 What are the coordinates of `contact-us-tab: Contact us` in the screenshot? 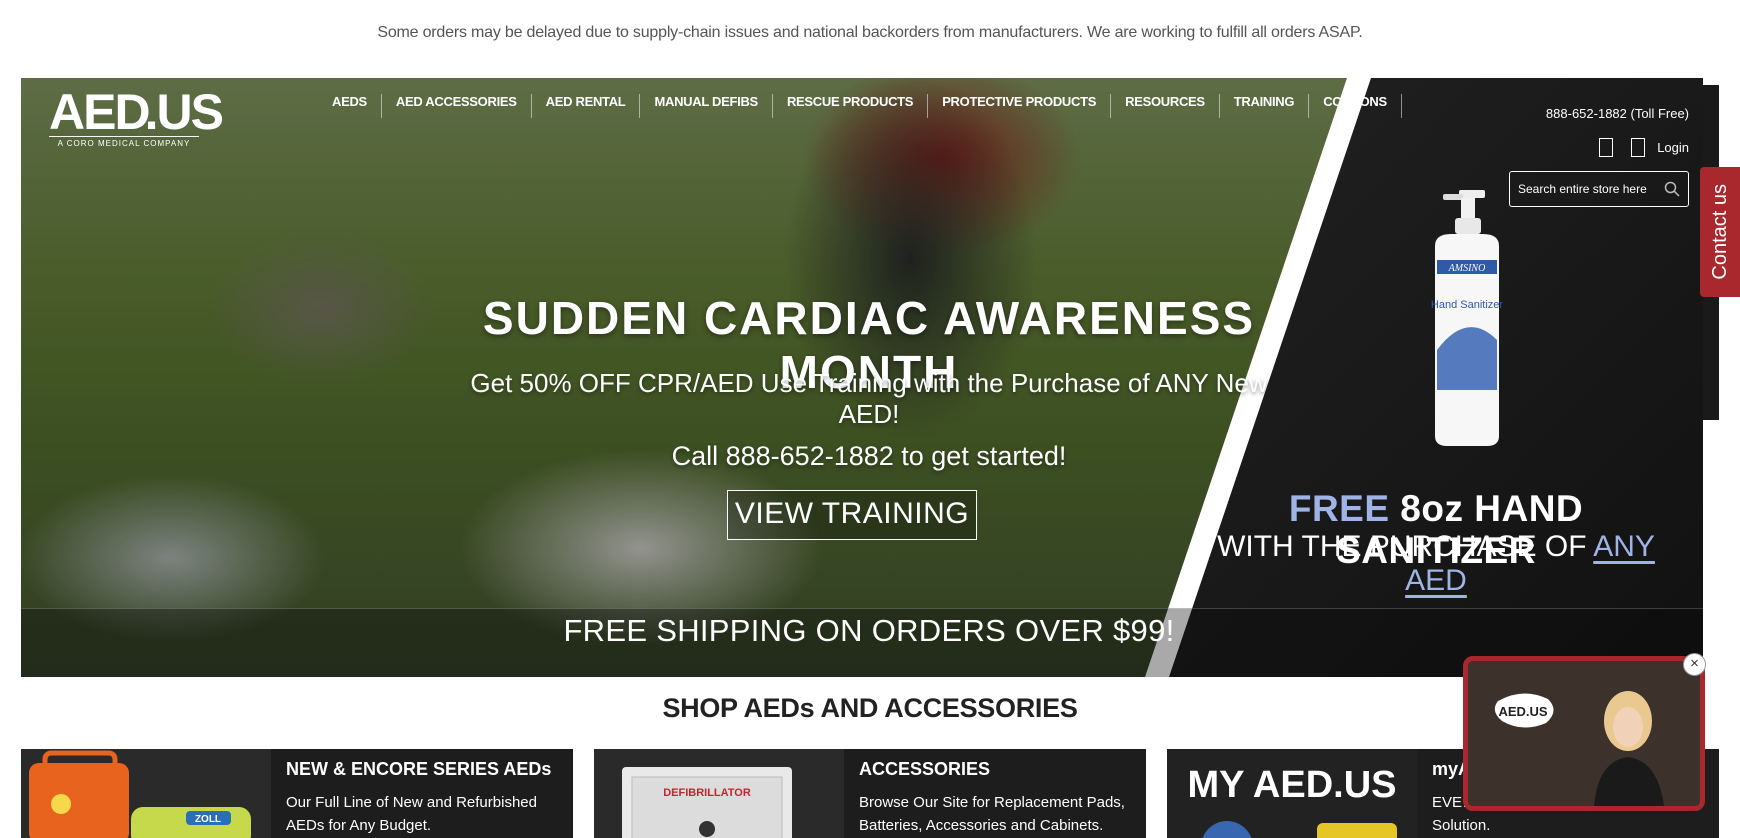 It's located at (1720, 232).